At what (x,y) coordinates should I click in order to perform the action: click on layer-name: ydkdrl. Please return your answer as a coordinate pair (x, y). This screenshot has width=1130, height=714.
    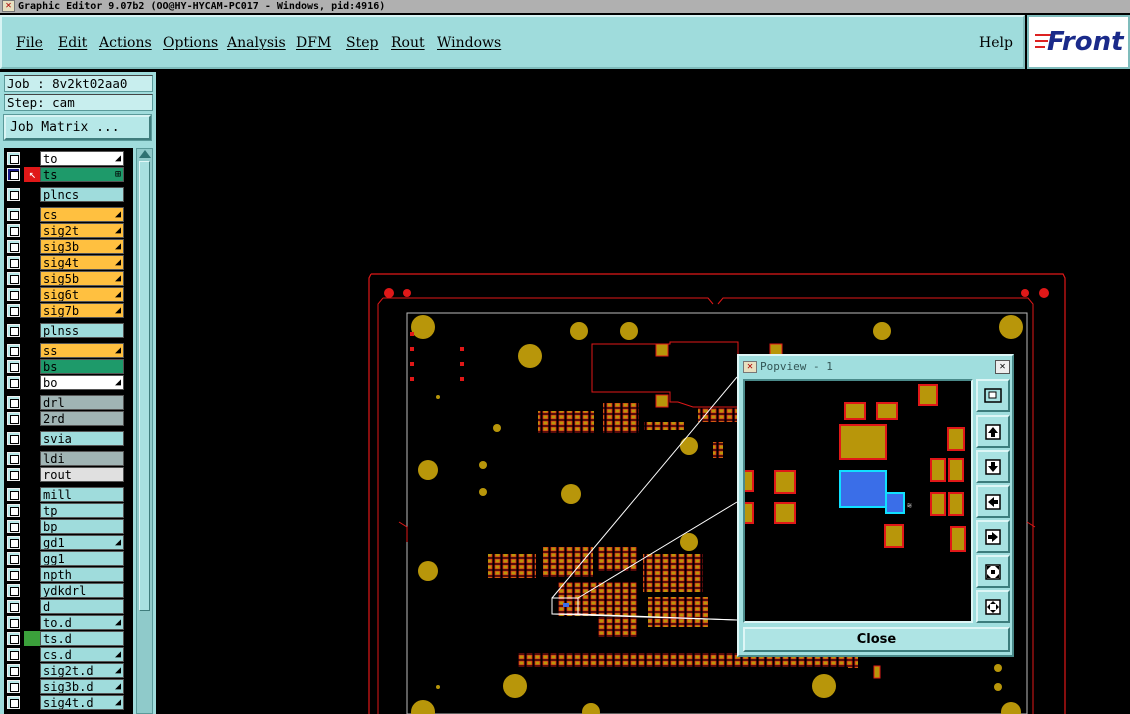
    Looking at the image, I should click on (82, 590).